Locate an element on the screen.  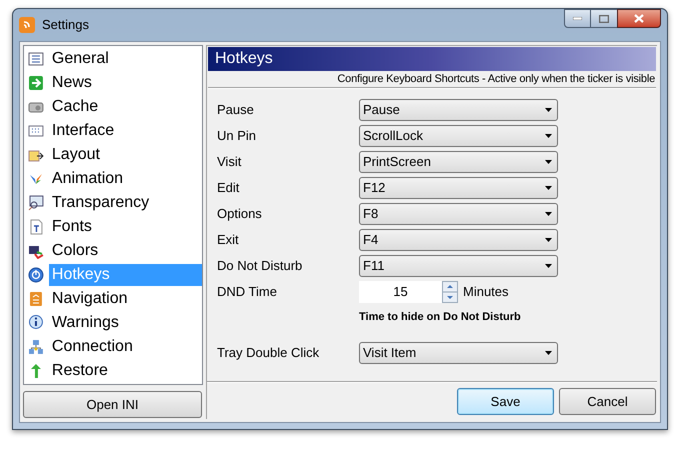
panel-header: Hotkeys is located at coordinates (432, 59).